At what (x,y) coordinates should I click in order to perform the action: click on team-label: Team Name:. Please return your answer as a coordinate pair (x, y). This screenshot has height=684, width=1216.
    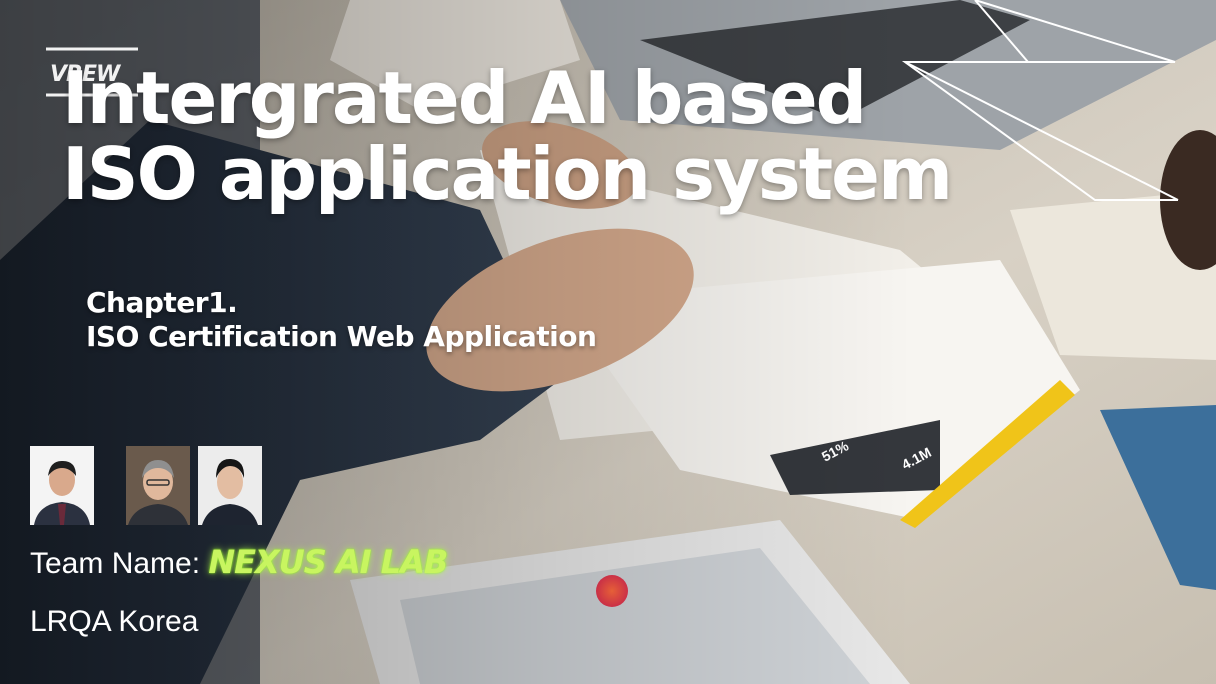
    Looking at the image, I should click on (119, 563).